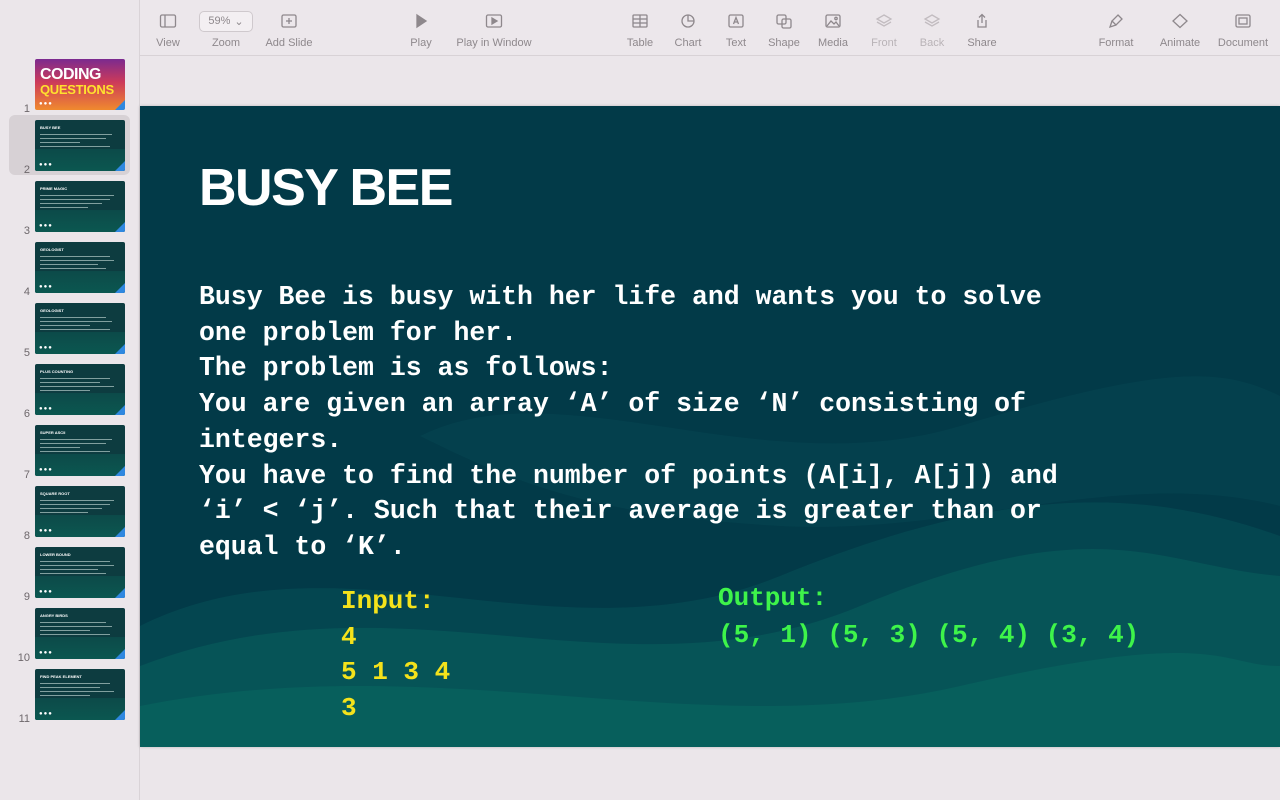 Image resolution: width=1280 pixels, height=800 pixels. Describe the element at coordinates (833, 43) in the screenshot. I see `media-label: Media` at that location.